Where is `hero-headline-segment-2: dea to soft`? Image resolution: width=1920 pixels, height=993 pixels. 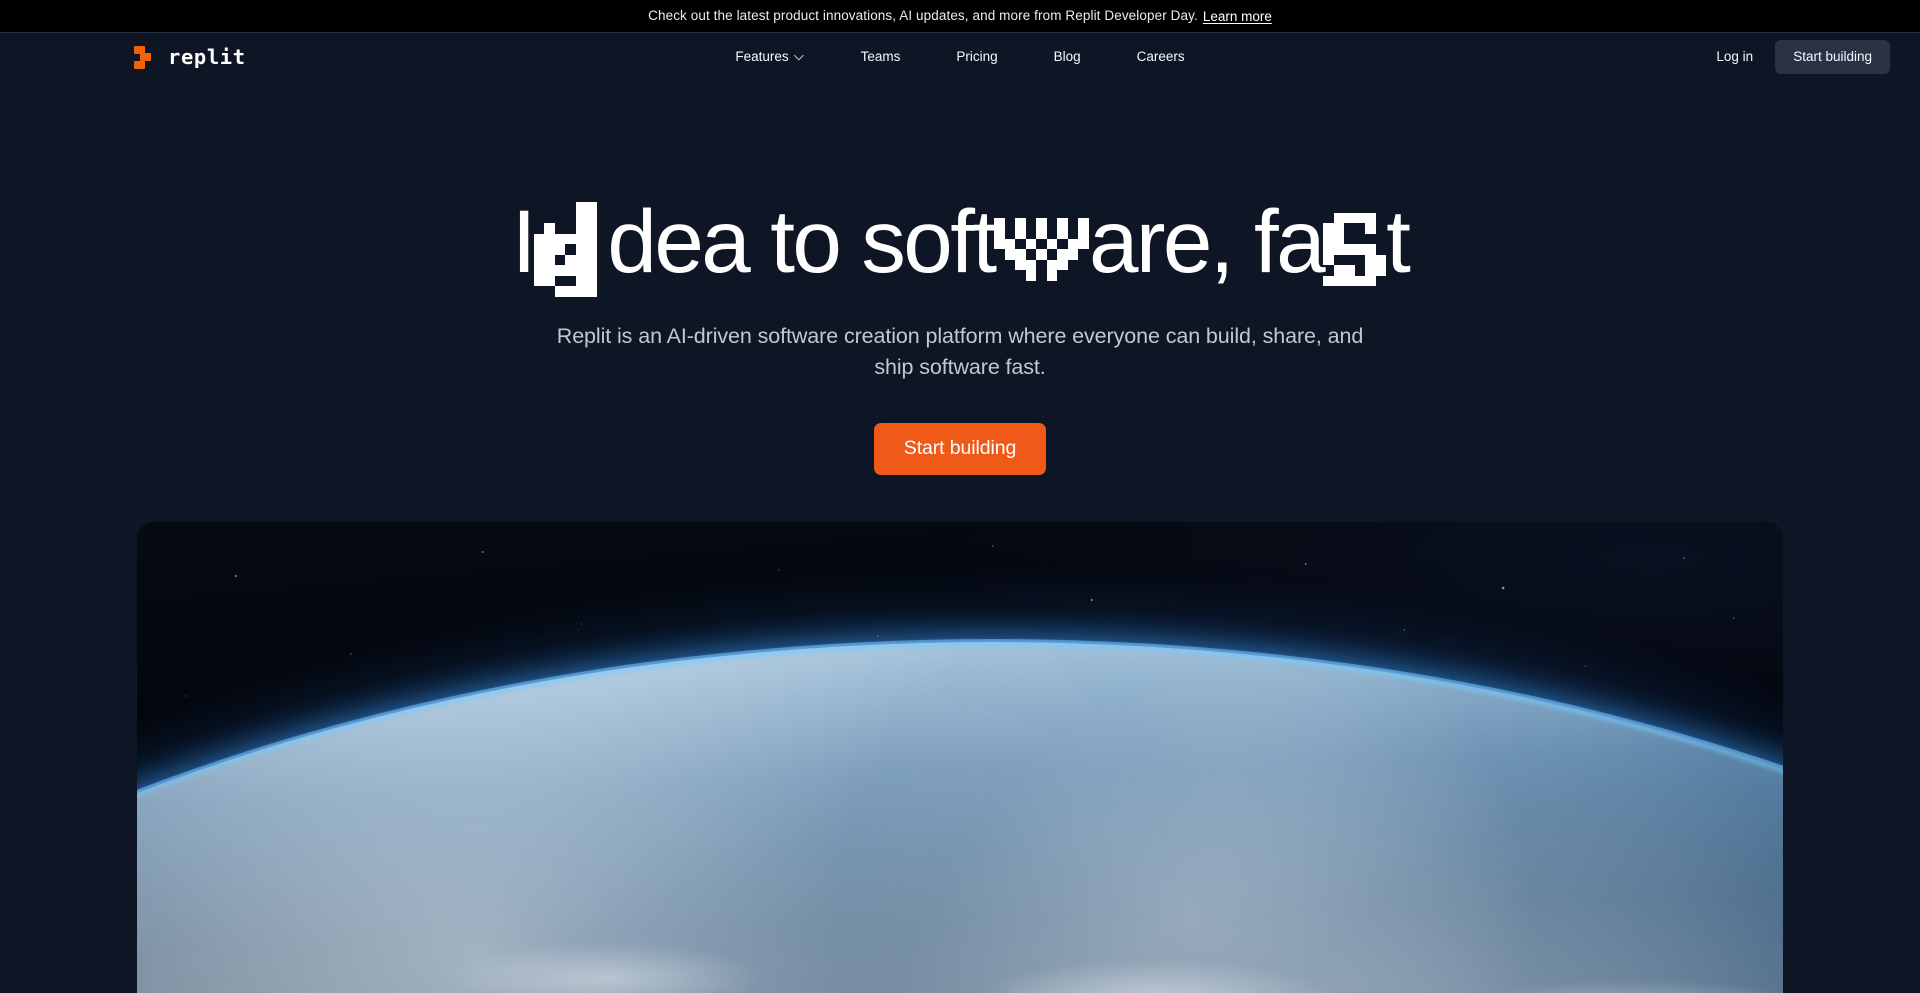
hero-headline-segment-2: dea to soft is located at coordinates (802, 240).